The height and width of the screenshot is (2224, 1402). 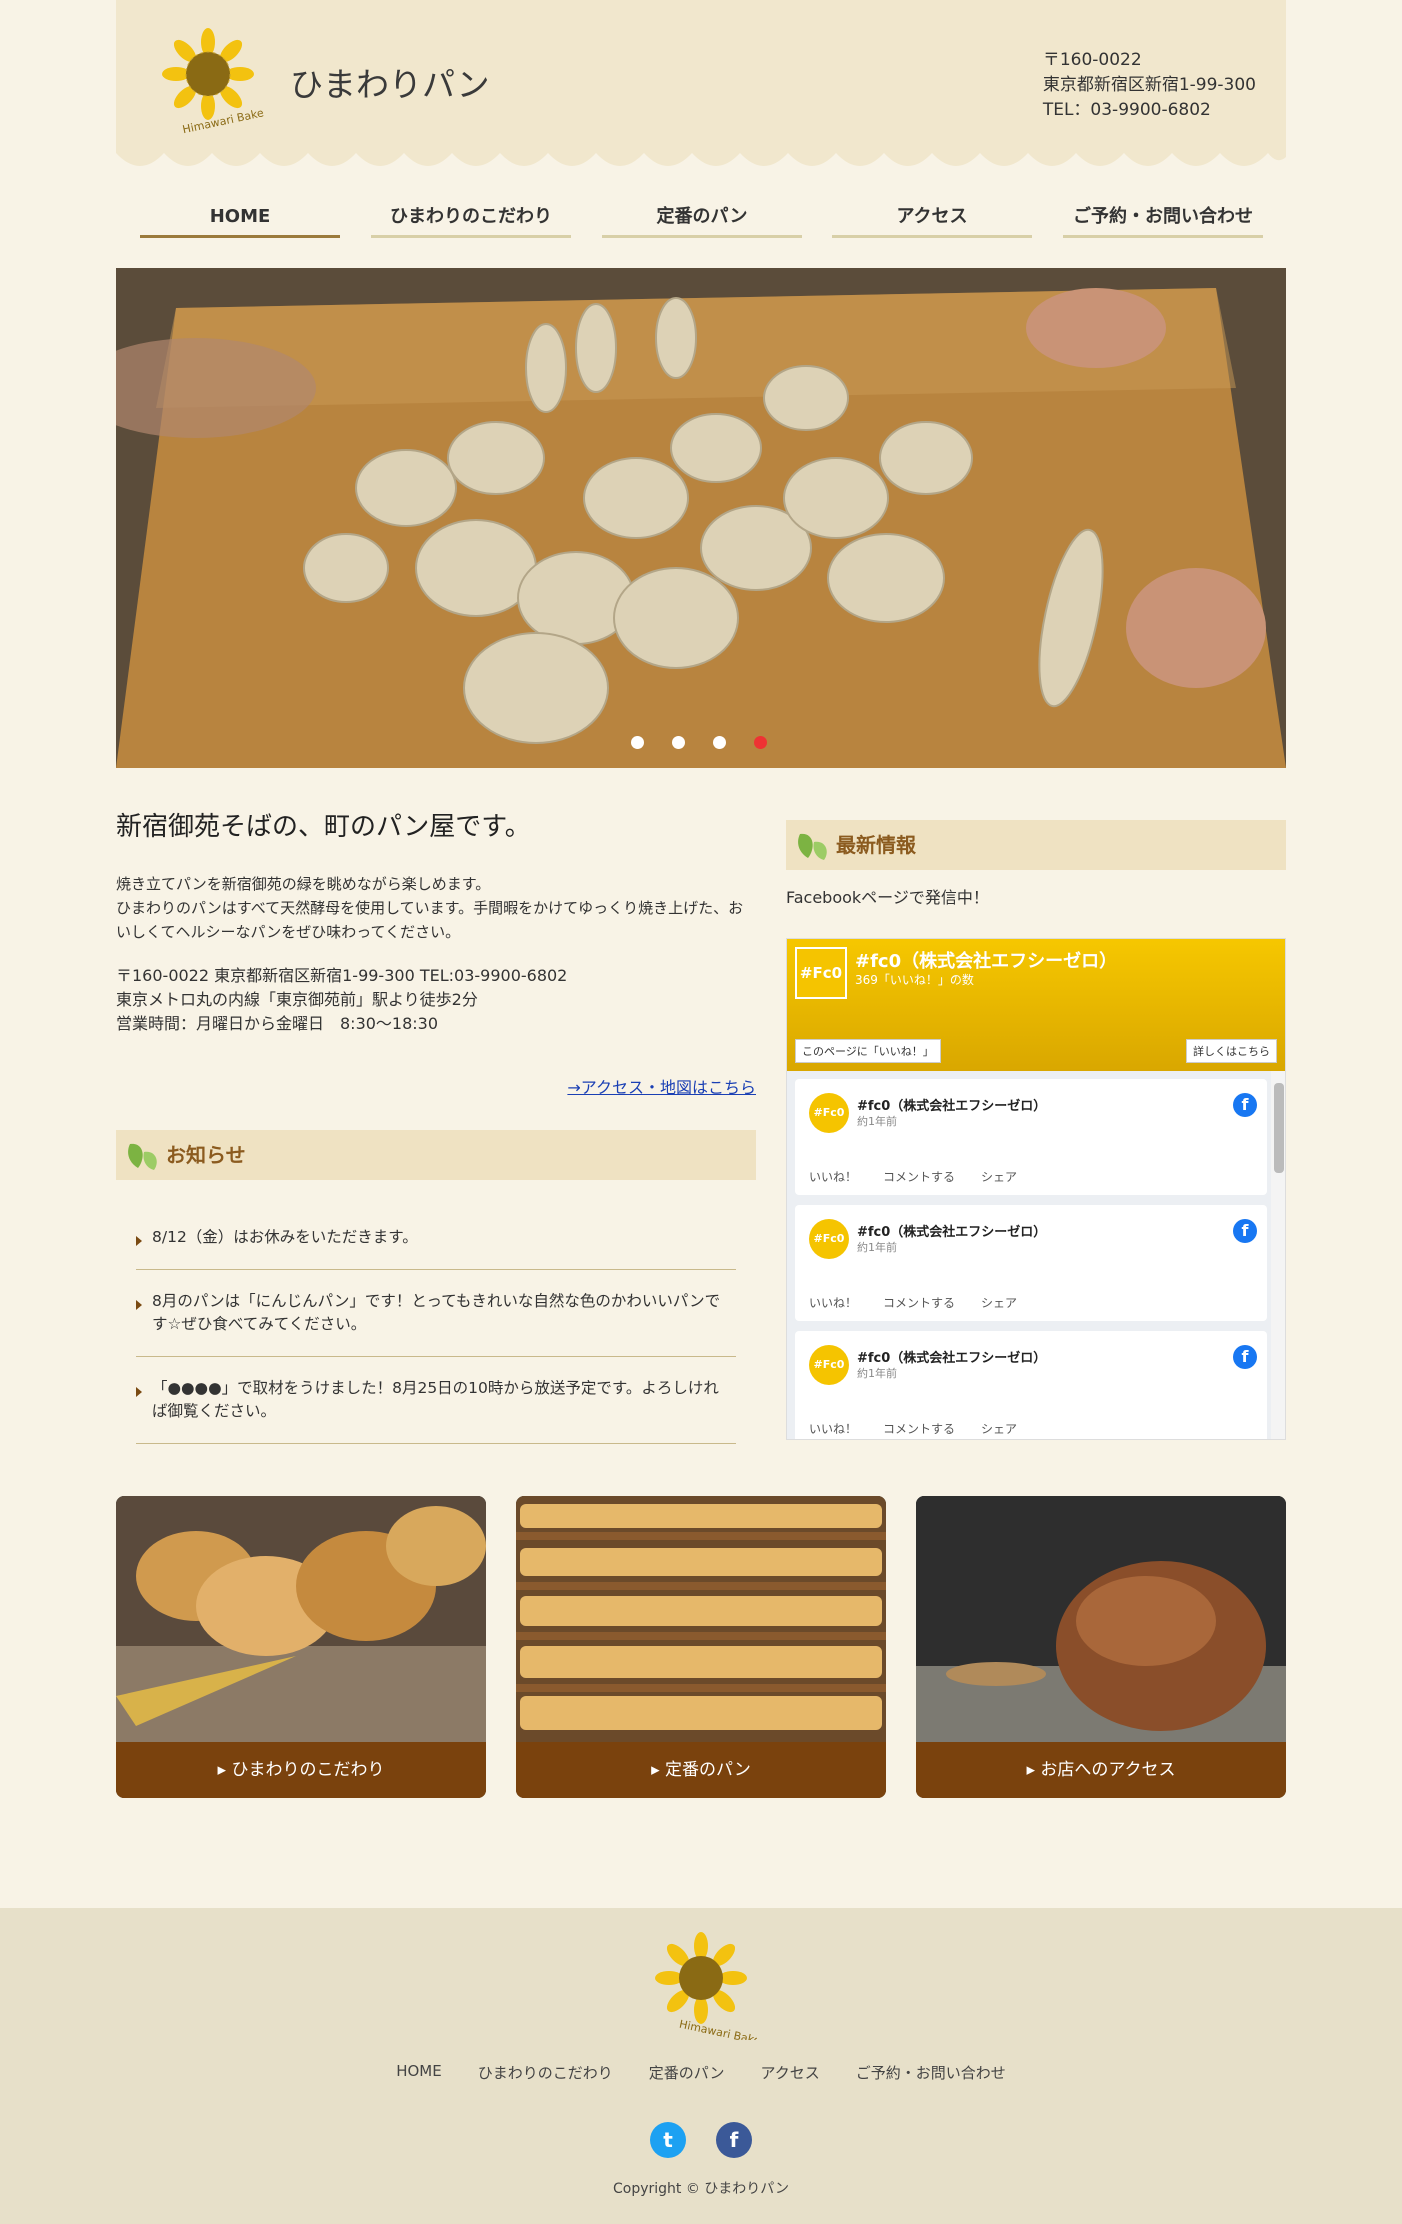 I want to click on copyright: Copyright © ひまわりパン, so click(x=700, y=2189).